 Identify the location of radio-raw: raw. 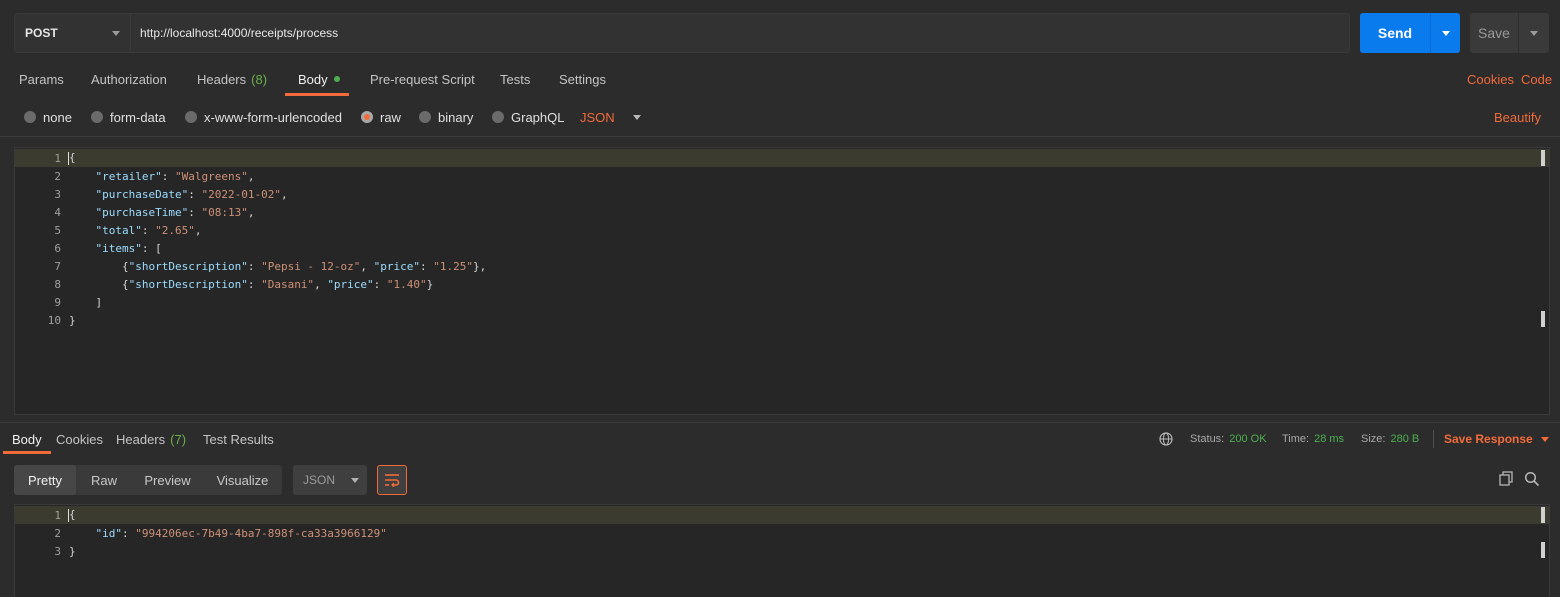
(381, 117).